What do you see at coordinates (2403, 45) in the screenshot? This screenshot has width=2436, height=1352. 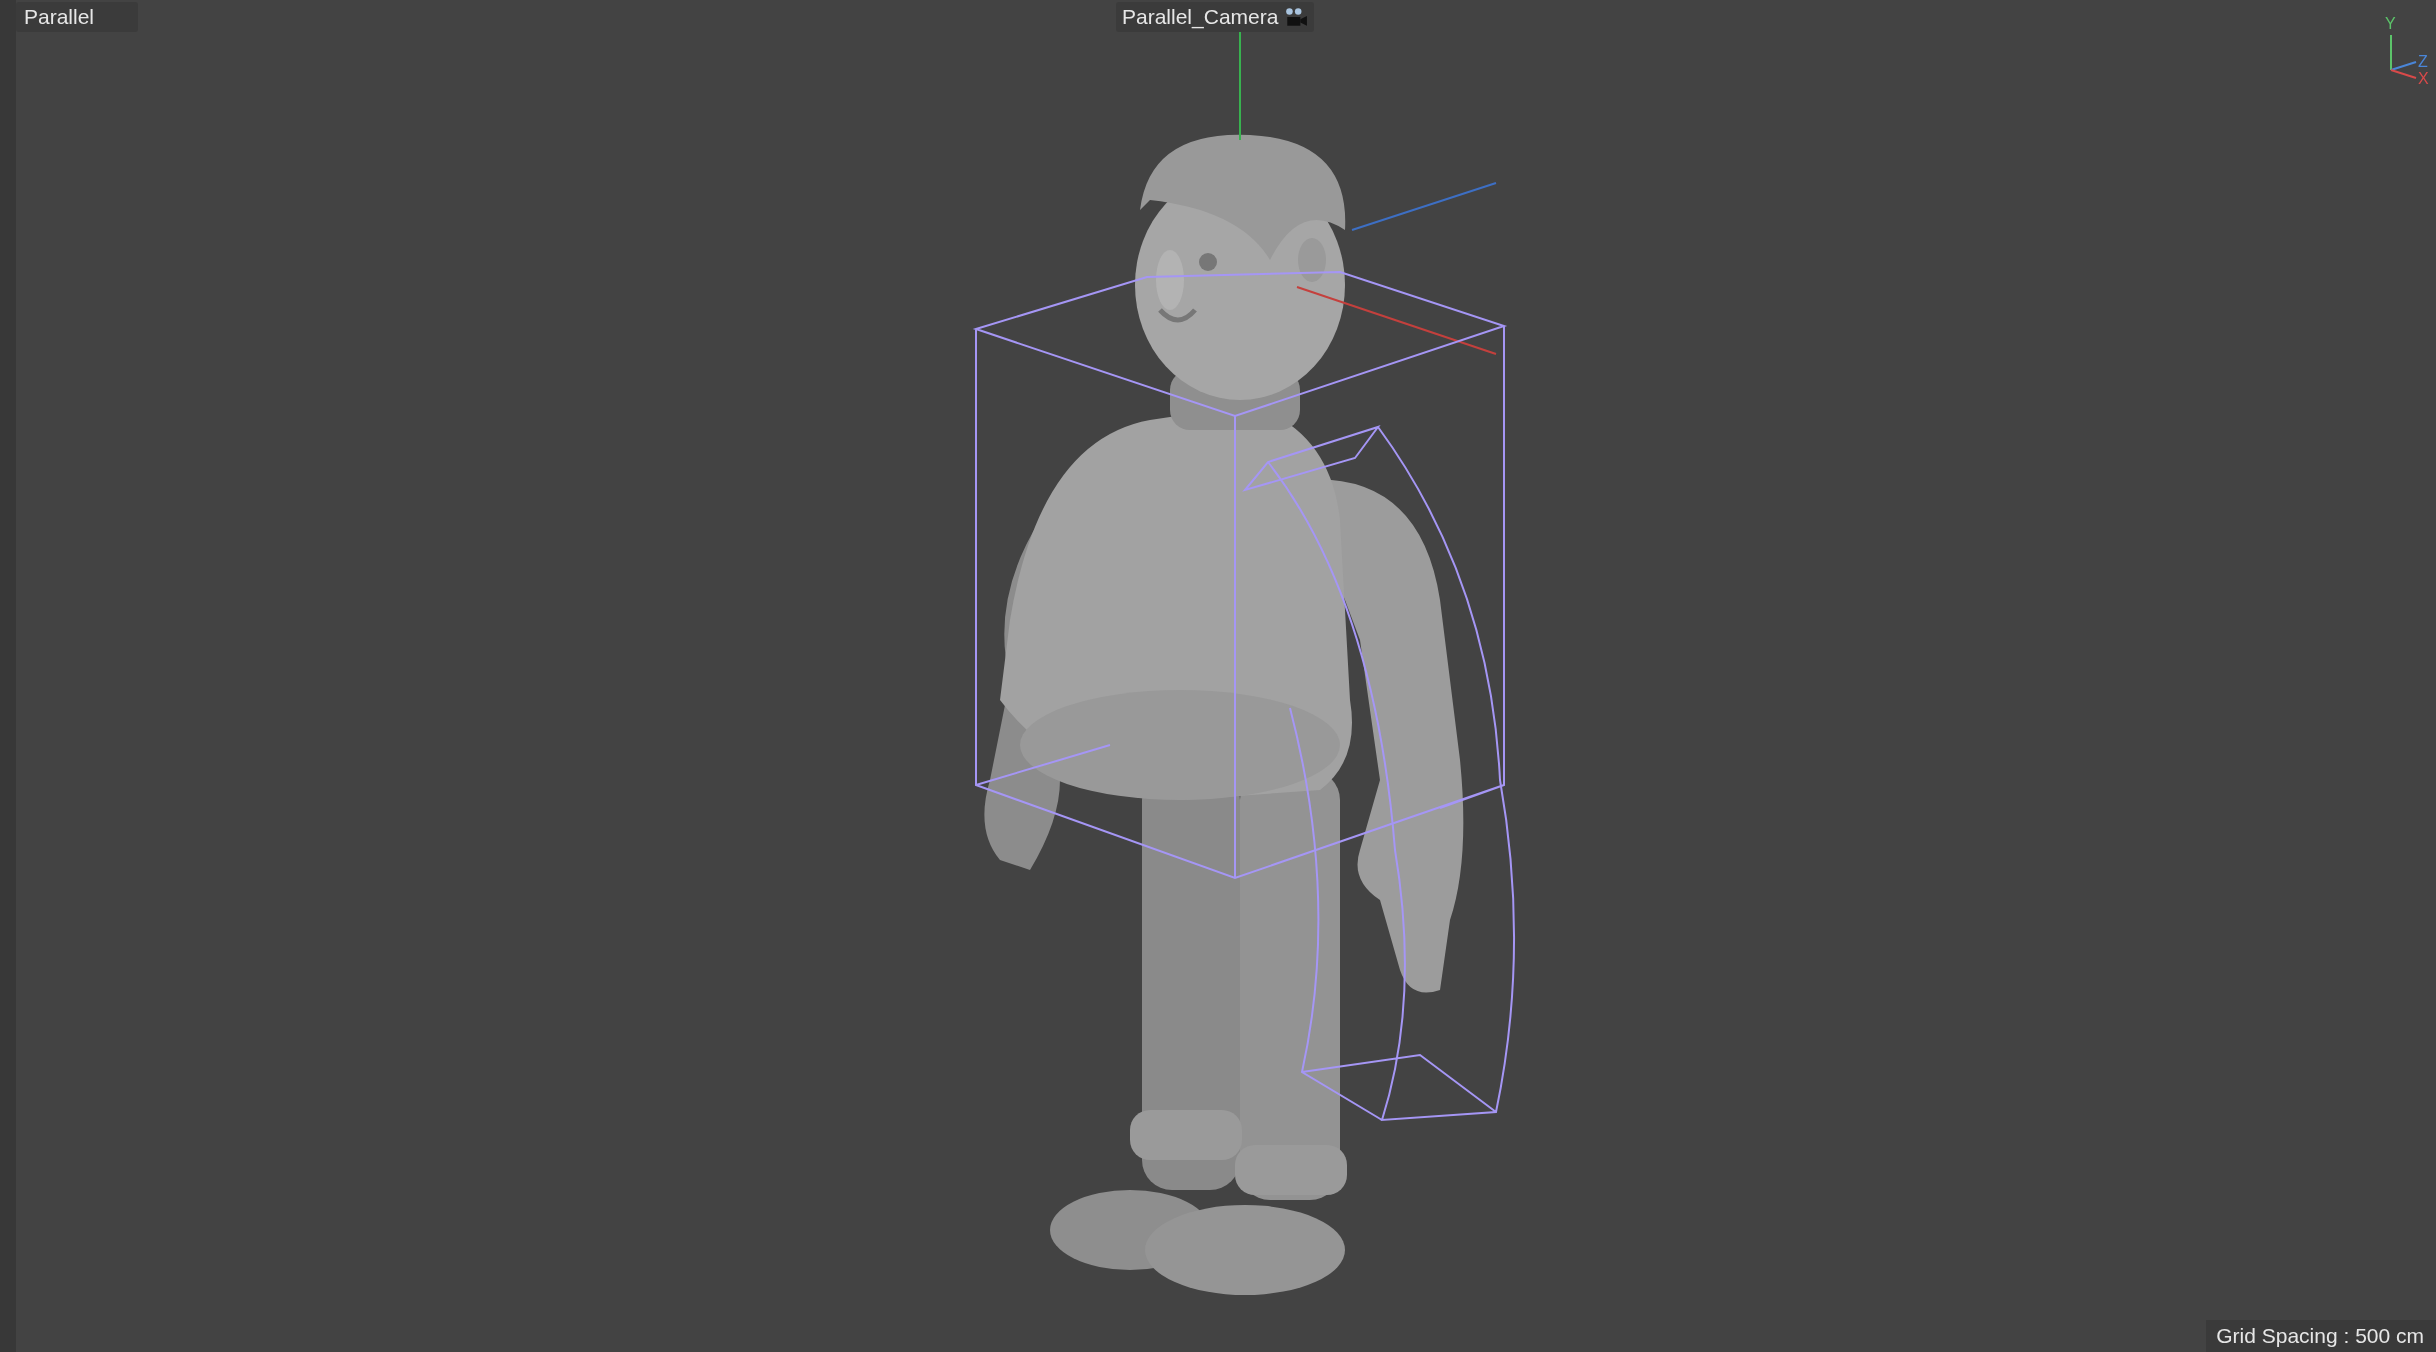 I see `axis-gizmo-drawing: Y Z X` at bounding box center [2403, 45].